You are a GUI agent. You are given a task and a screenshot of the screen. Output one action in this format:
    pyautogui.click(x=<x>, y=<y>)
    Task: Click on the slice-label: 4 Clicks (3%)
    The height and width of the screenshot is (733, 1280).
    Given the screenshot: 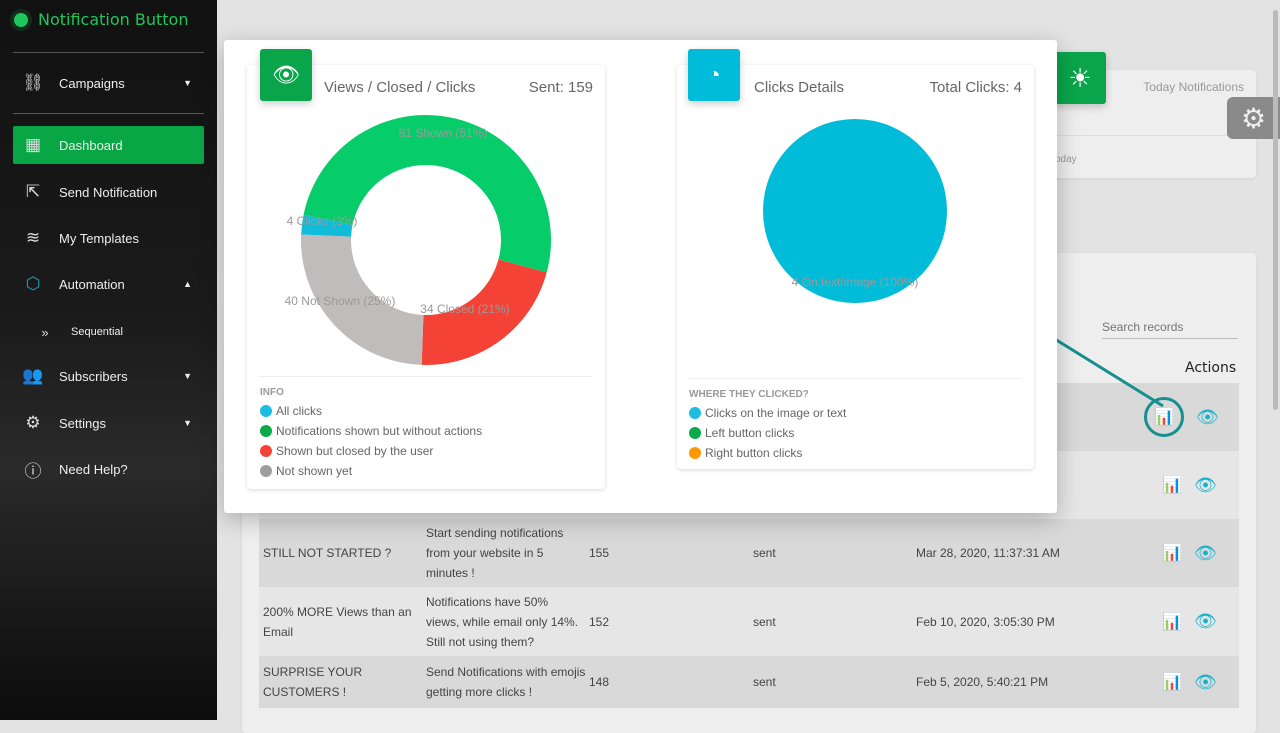 What is the action you would take?
    pyautogui.click(x=322, y=221)
    